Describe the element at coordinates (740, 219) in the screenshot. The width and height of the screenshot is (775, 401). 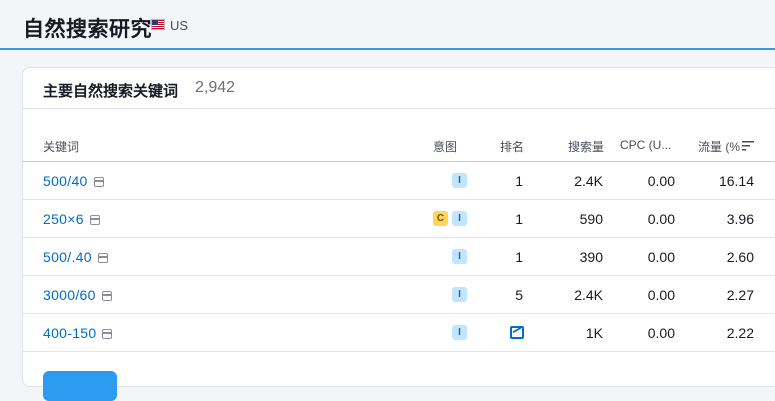
I see `traffic-value: 3.96` at that location.